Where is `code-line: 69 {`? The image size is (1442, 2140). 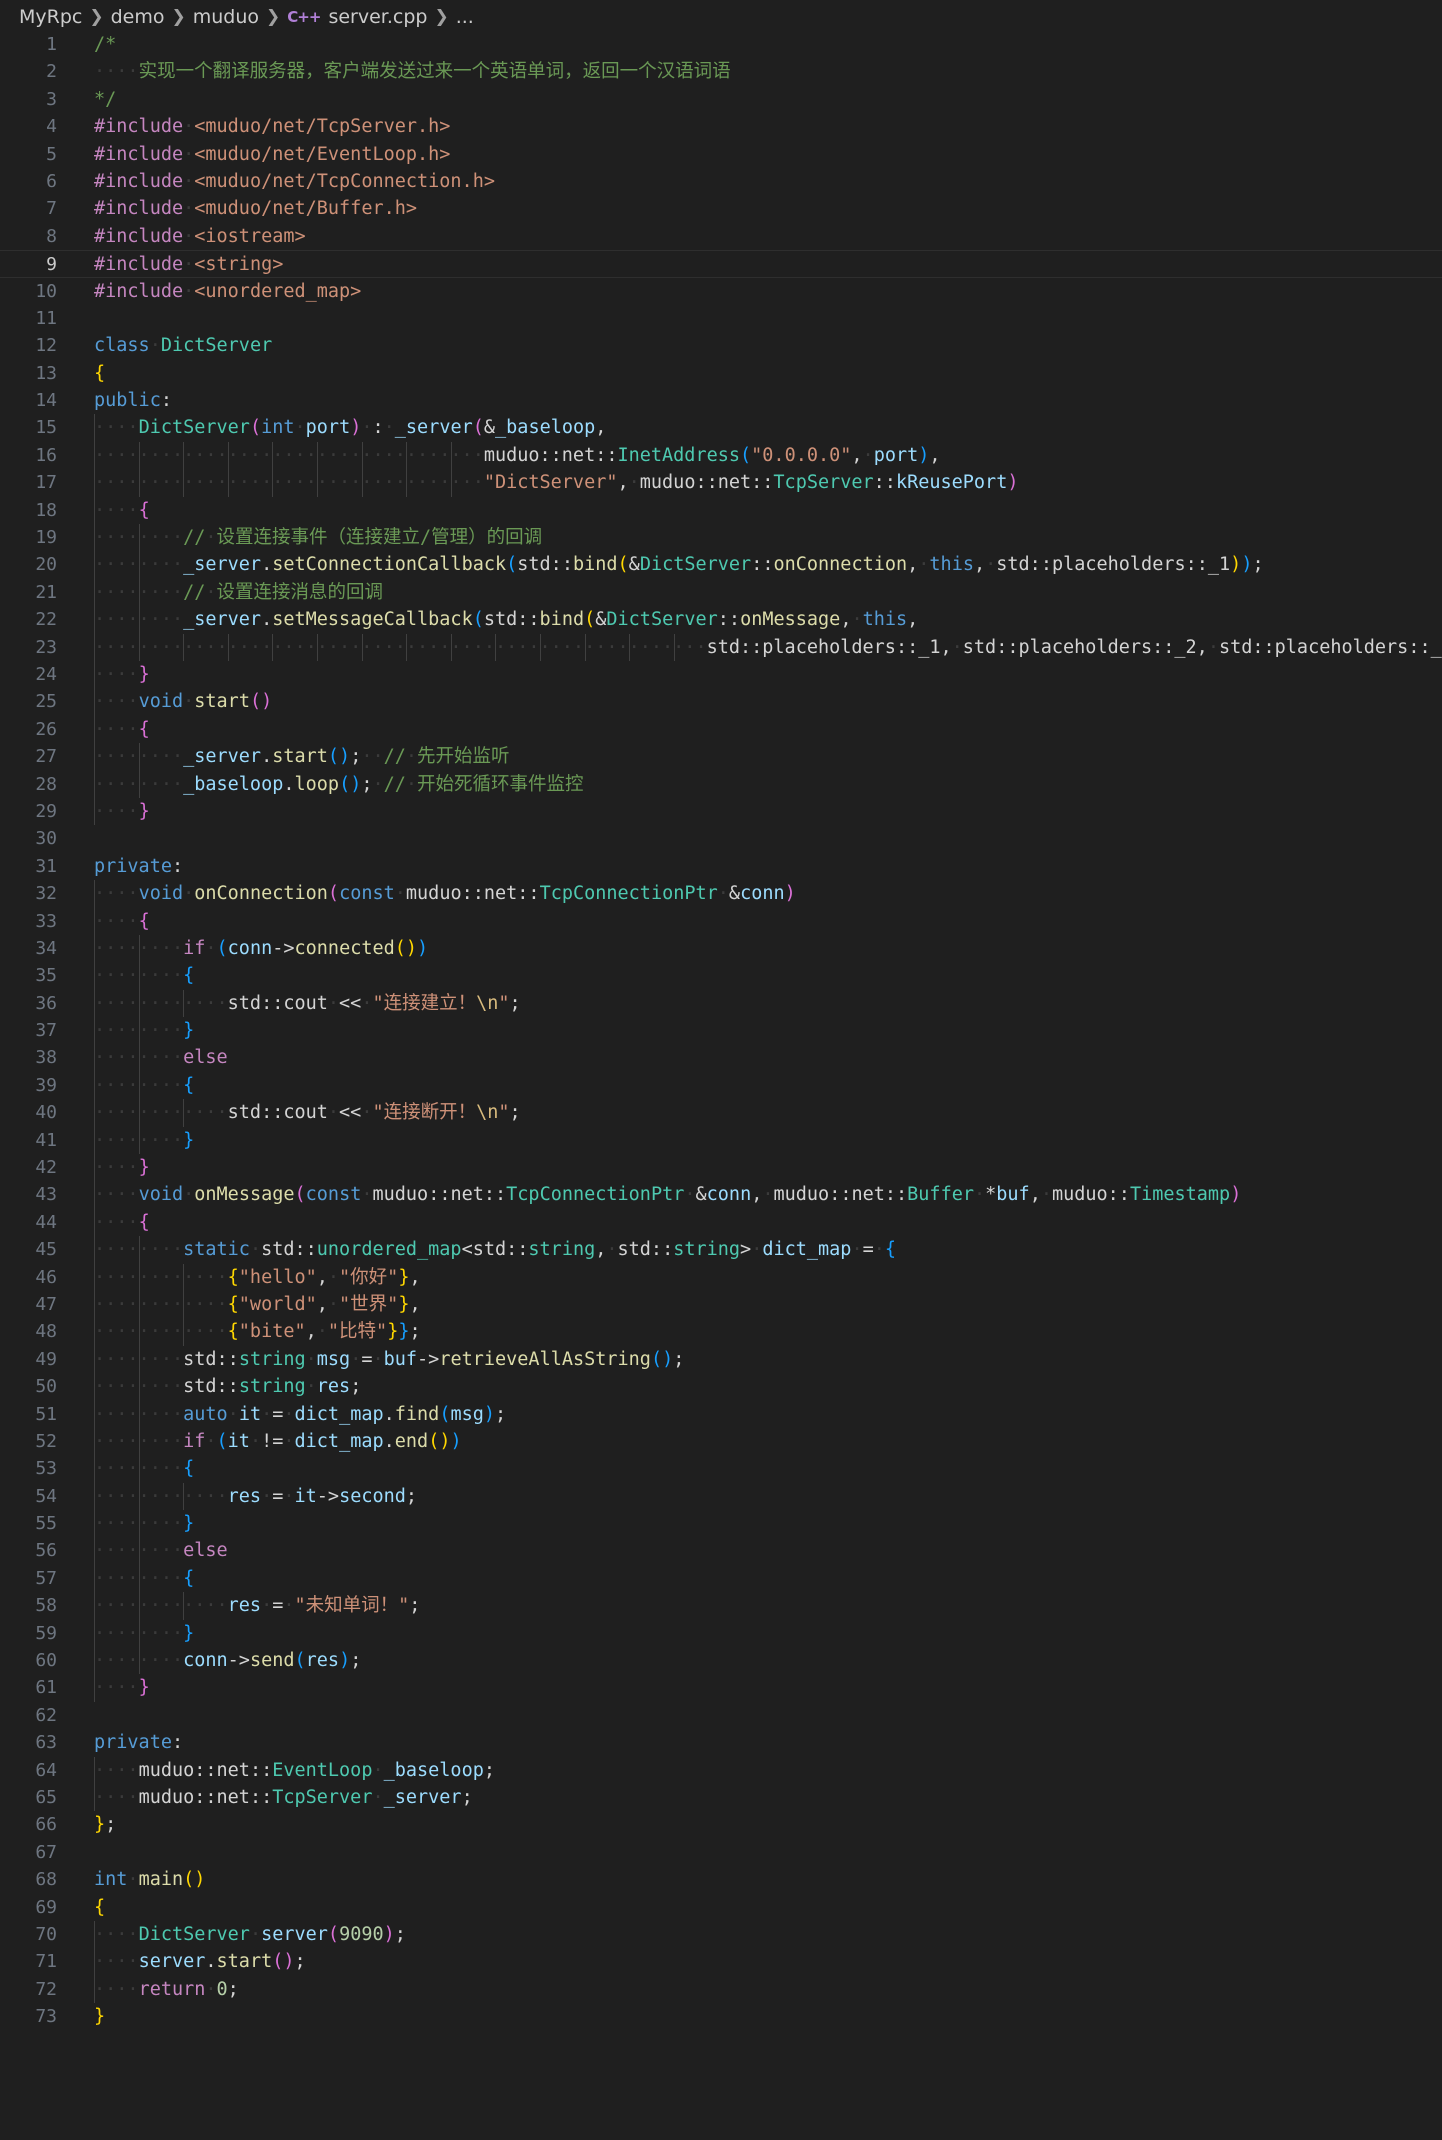
code-line: 69 { is located at coordinates (721, 1907).